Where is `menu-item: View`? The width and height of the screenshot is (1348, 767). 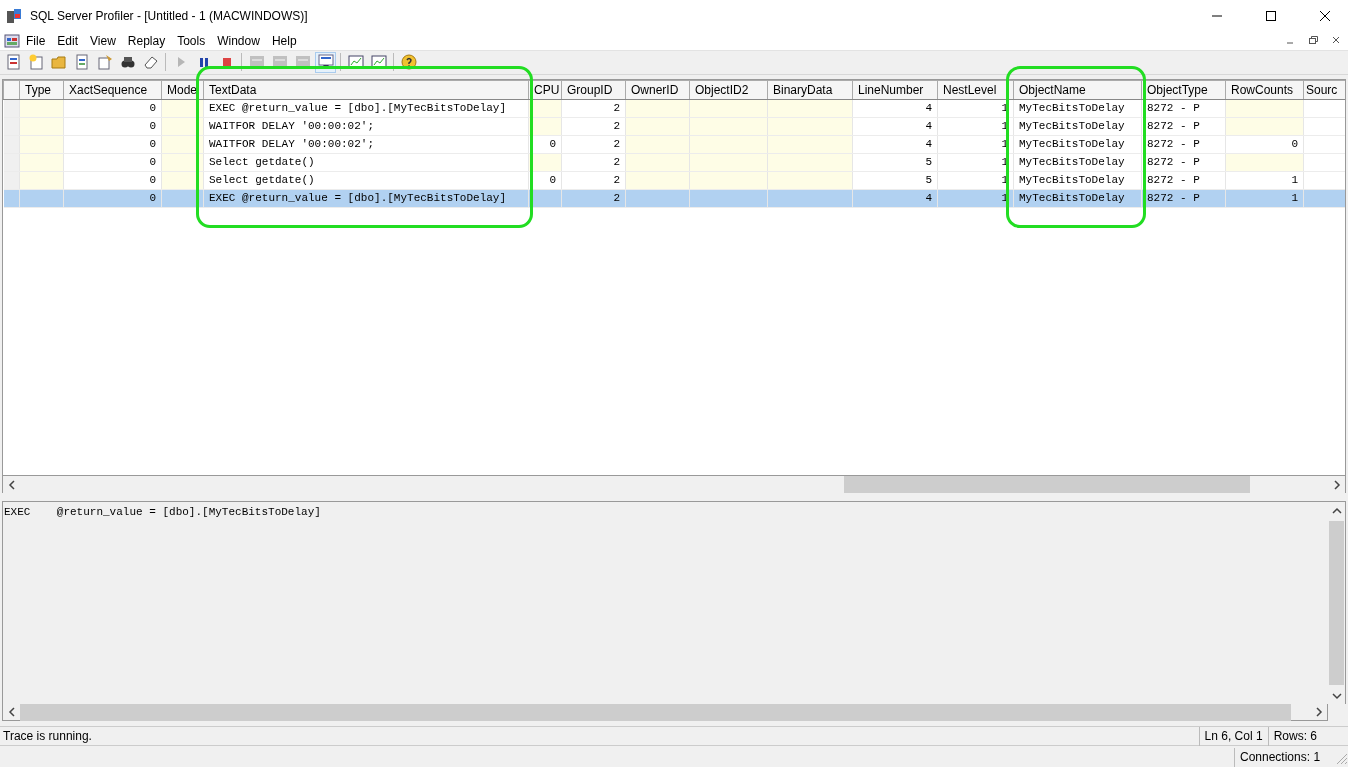 menu-item: View is located at coordinates (103, 41).